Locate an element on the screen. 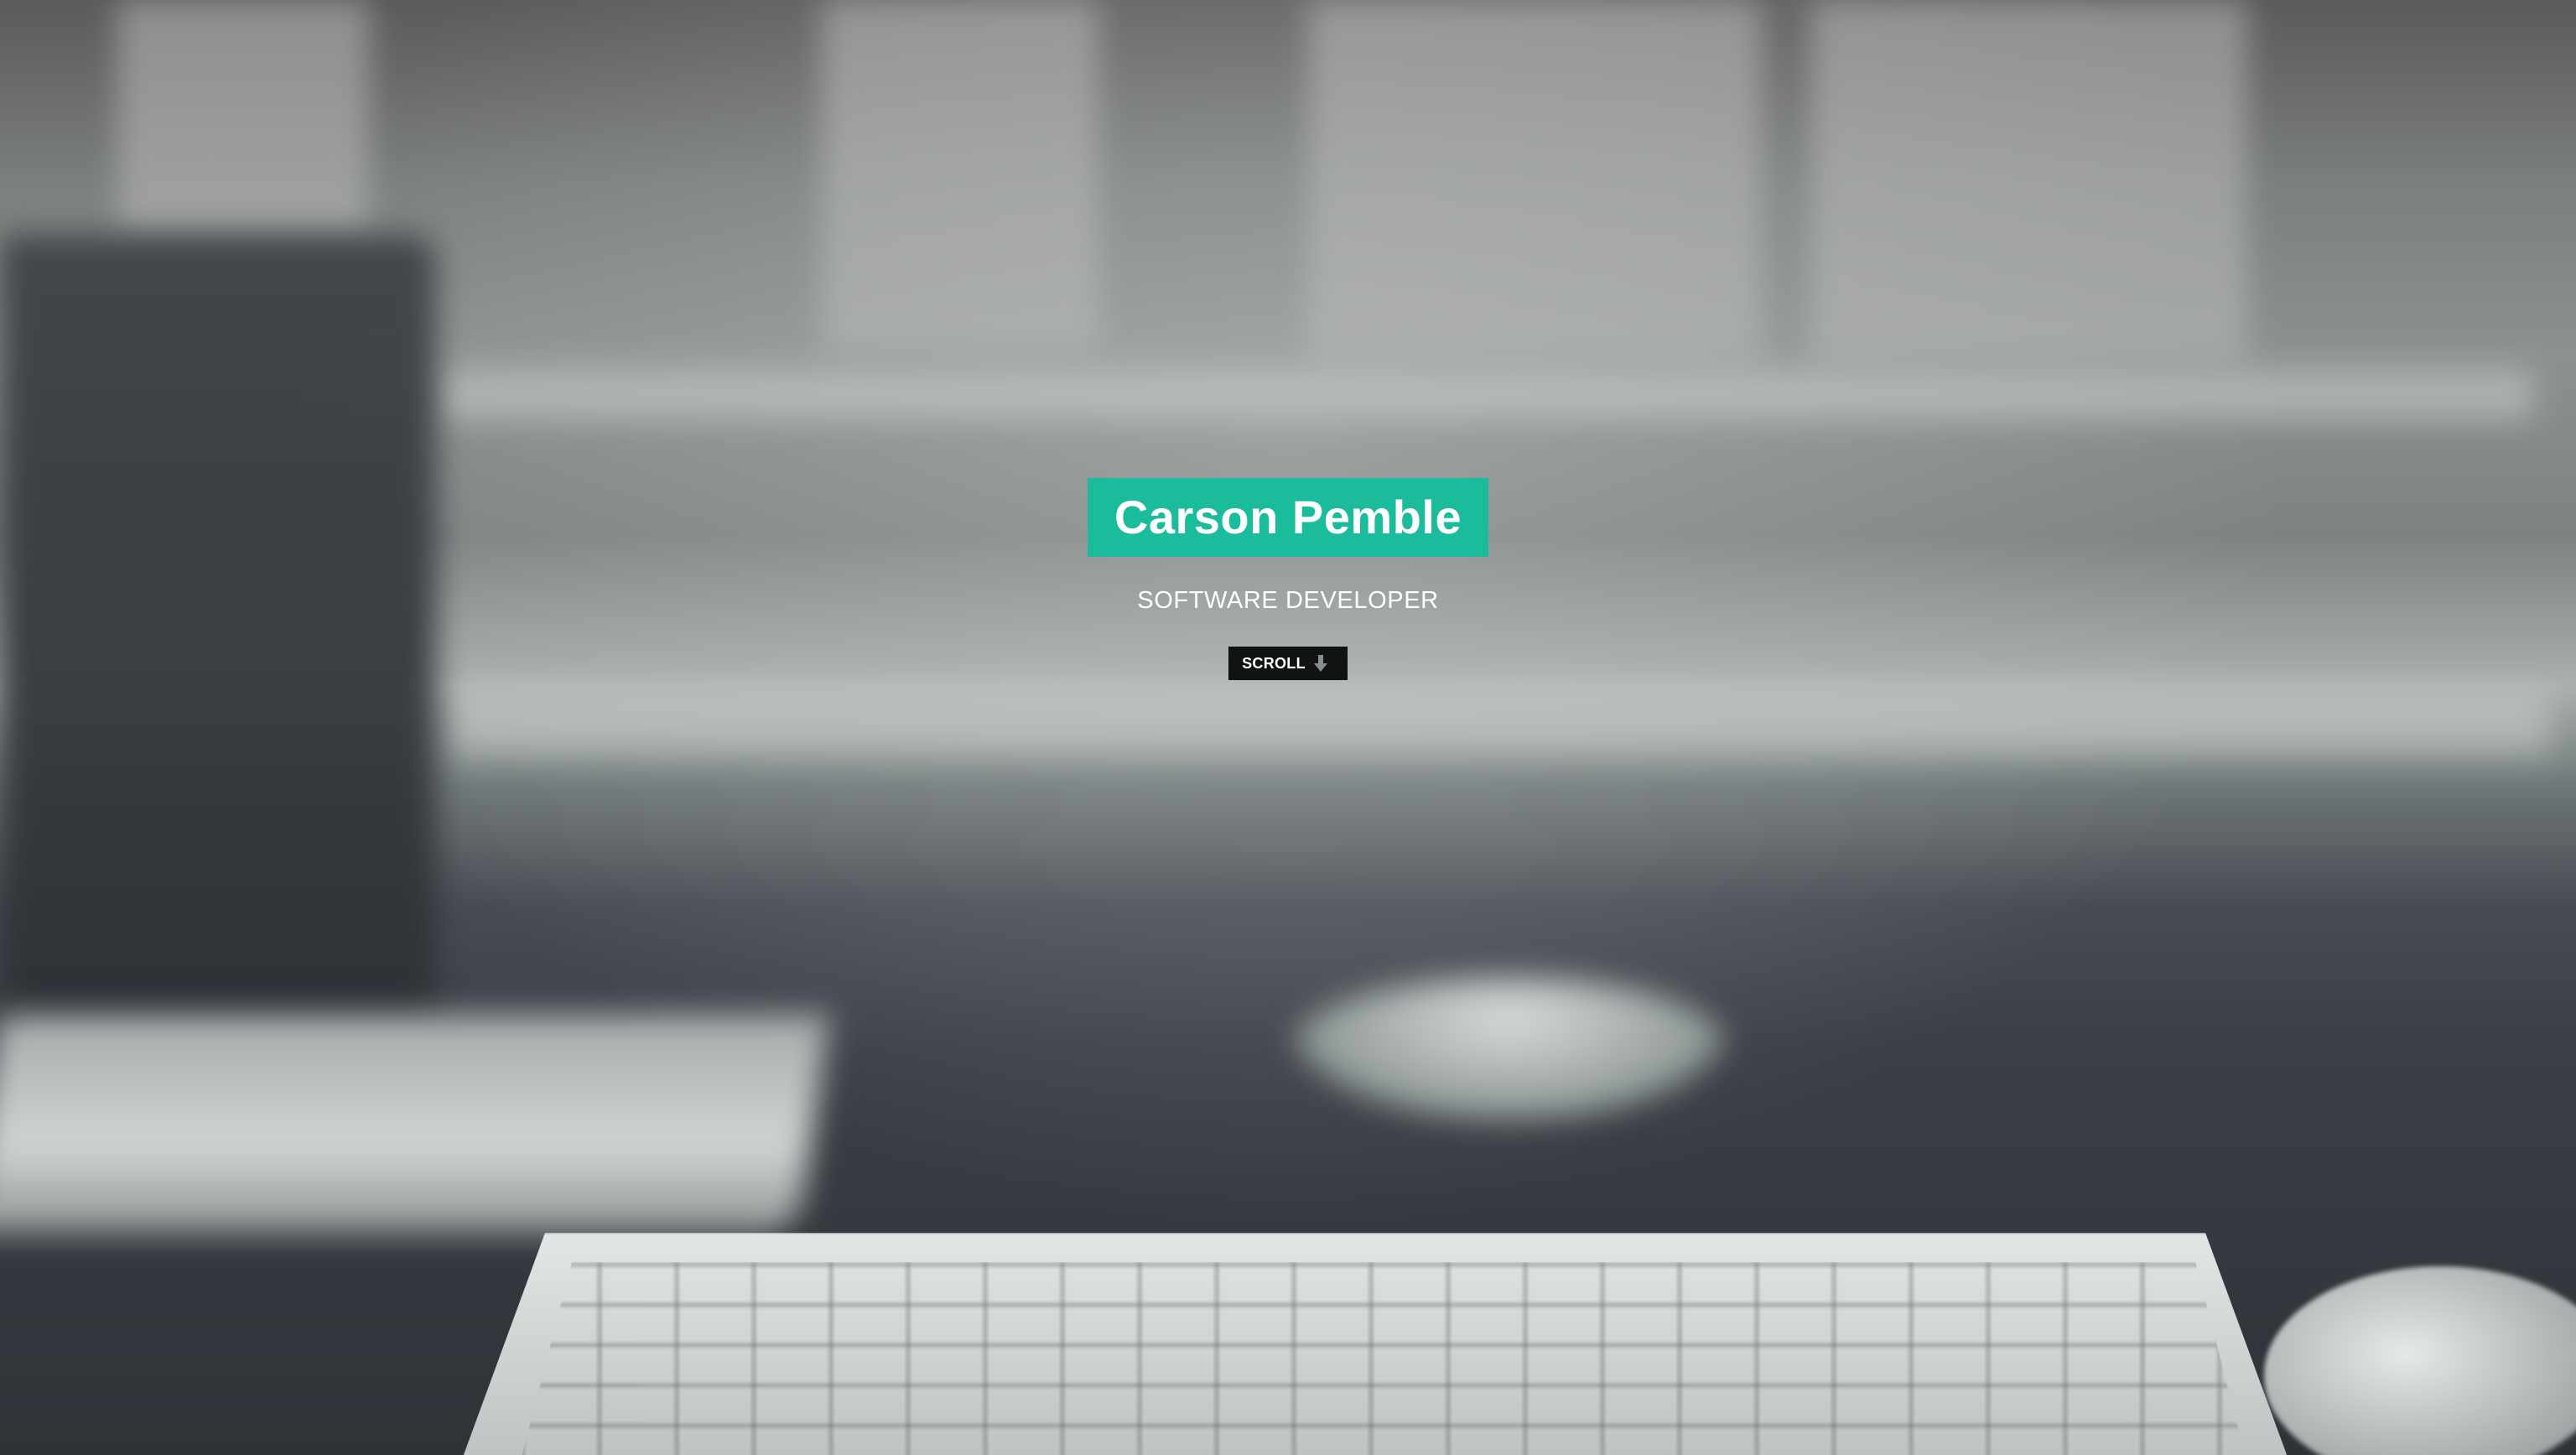  background-laptop-base is located at coordinates (414, 1124).